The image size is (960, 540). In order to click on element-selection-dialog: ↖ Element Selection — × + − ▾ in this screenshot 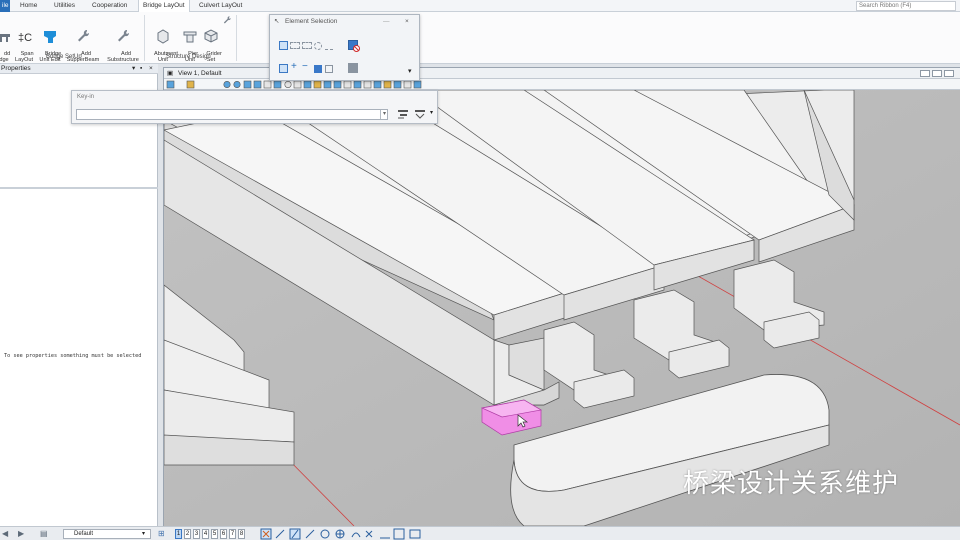, I will do `click(344, 47)`.